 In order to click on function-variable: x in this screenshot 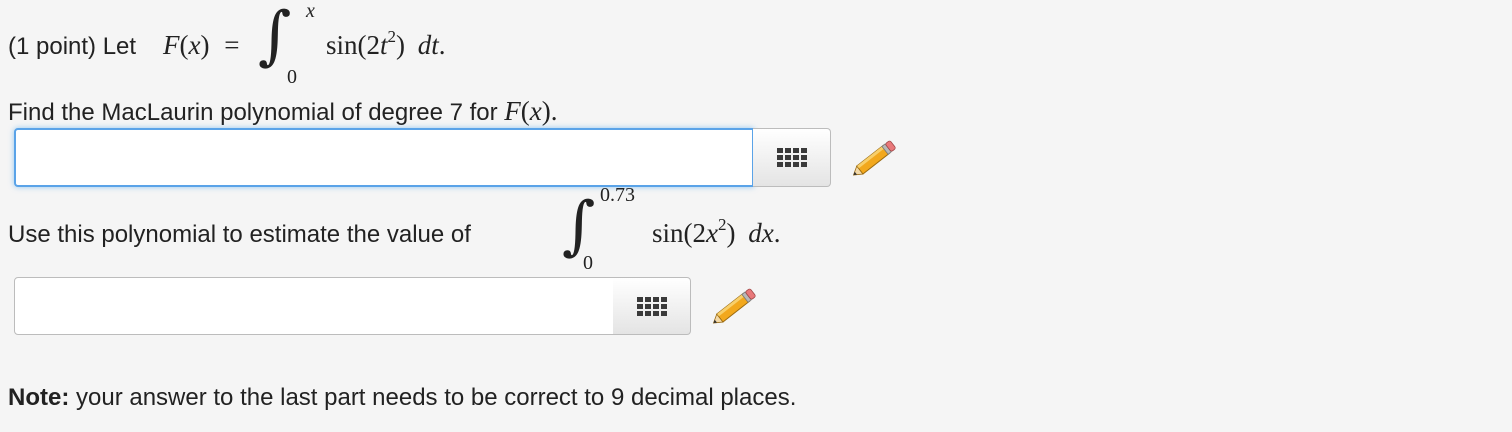, I will do `click(194, 45)`.